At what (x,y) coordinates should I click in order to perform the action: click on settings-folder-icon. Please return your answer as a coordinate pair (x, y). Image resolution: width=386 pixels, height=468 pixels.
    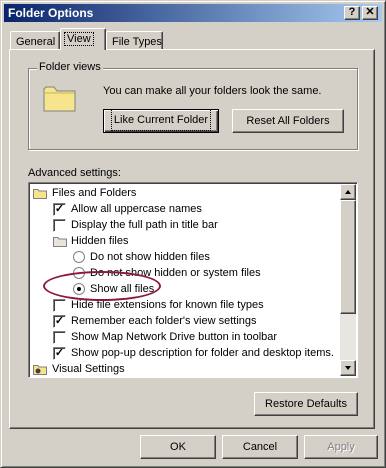
    Looking at the image, I should click on (40, 370).